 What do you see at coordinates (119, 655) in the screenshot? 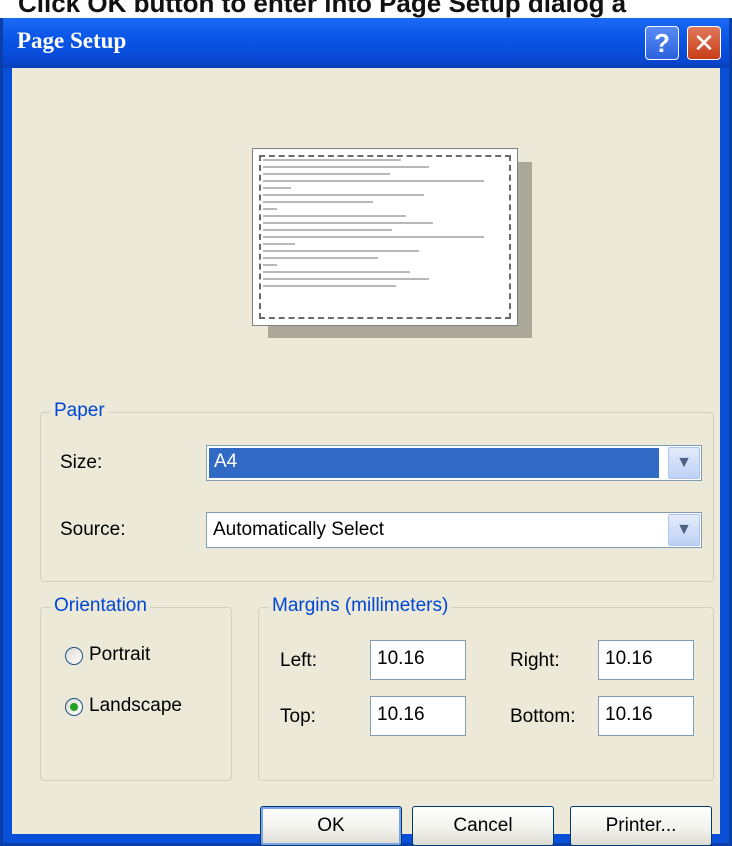
I see `portrait-label: Portrait` at bounding box center [119, 655].